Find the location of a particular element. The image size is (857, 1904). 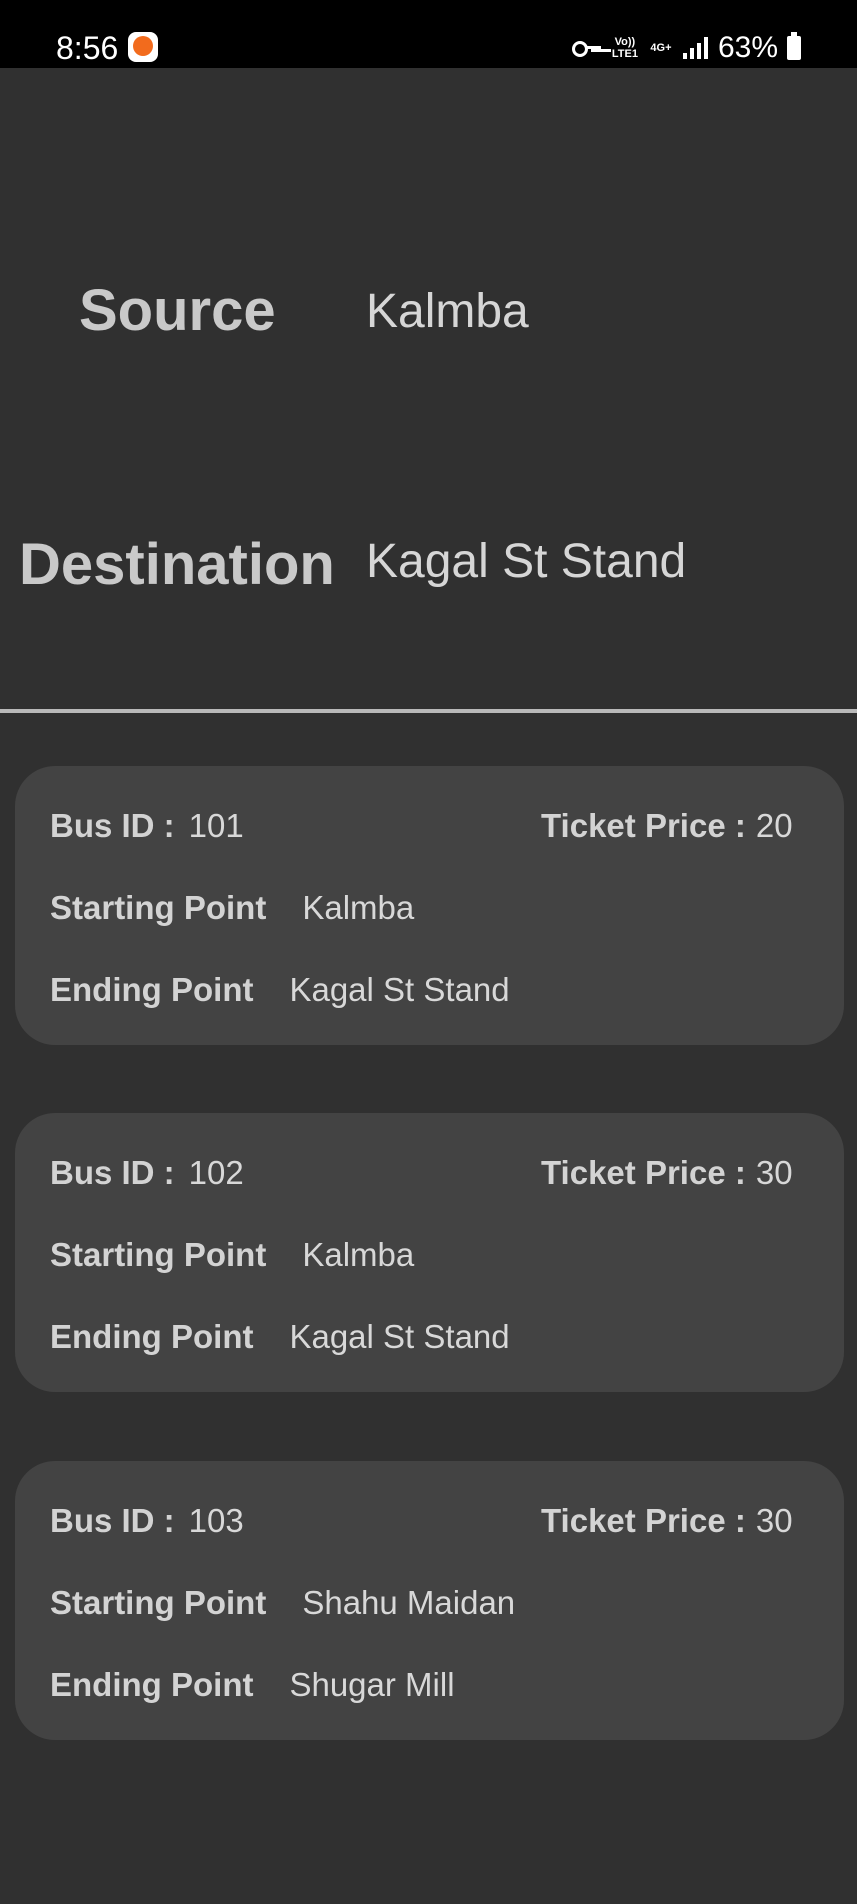

source-value: Kalmba is located at coordinates (447, 311).